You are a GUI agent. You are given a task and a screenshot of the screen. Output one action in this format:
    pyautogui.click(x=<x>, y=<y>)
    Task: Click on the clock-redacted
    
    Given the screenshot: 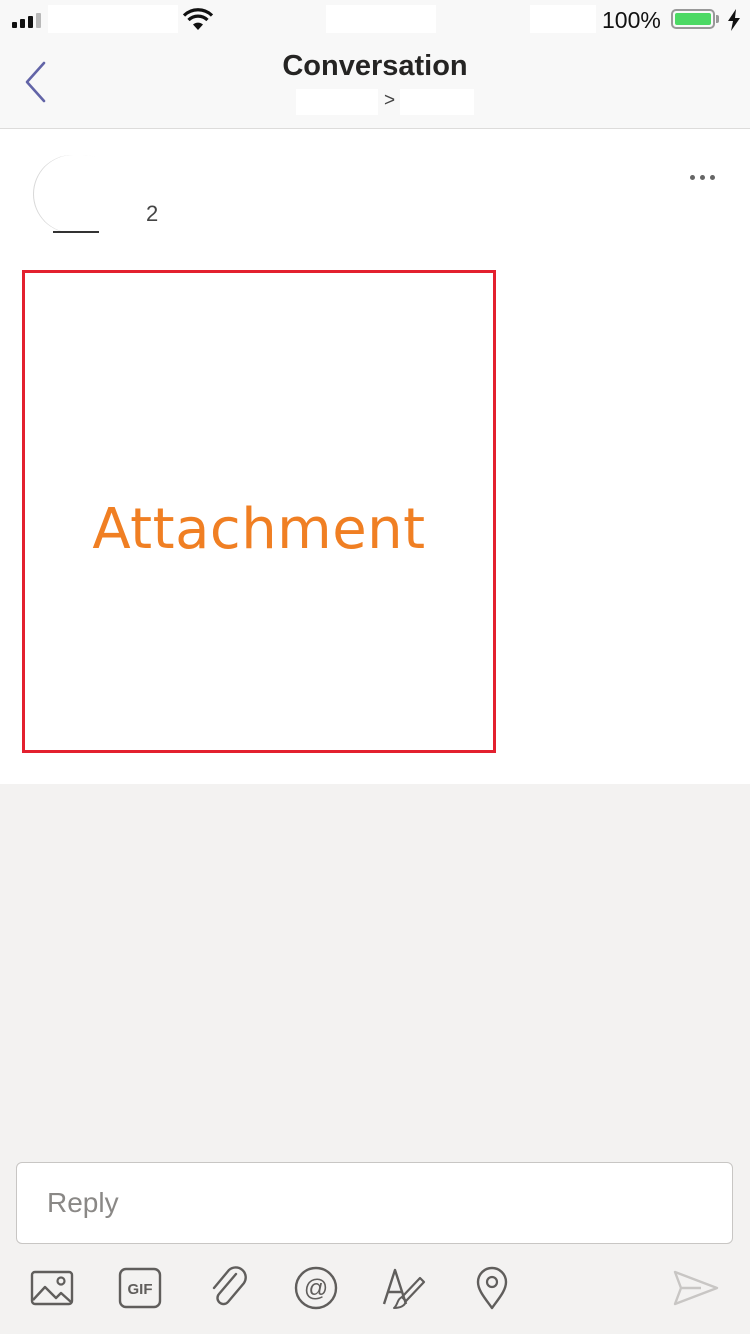 What is the action you would take?
    pyautogui.click(x=381, y=19)
    